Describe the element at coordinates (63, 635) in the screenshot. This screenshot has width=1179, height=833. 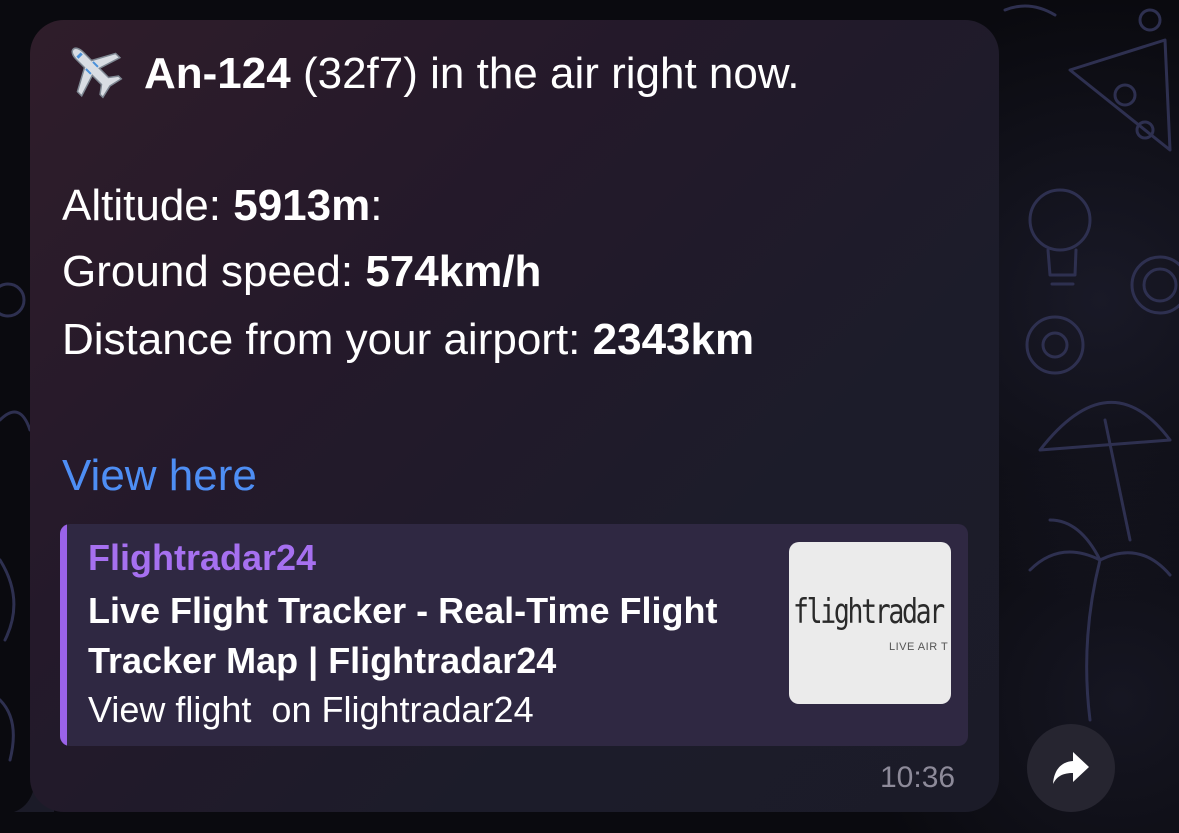
I see `preview-accent-bar` at that location.